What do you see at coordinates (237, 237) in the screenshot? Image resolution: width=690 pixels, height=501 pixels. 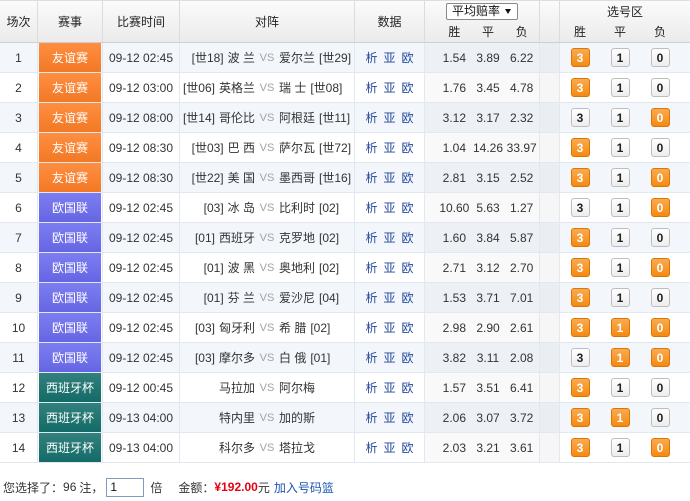 I see `home-team-link: 西班牙` at bounding box center [237, 237].